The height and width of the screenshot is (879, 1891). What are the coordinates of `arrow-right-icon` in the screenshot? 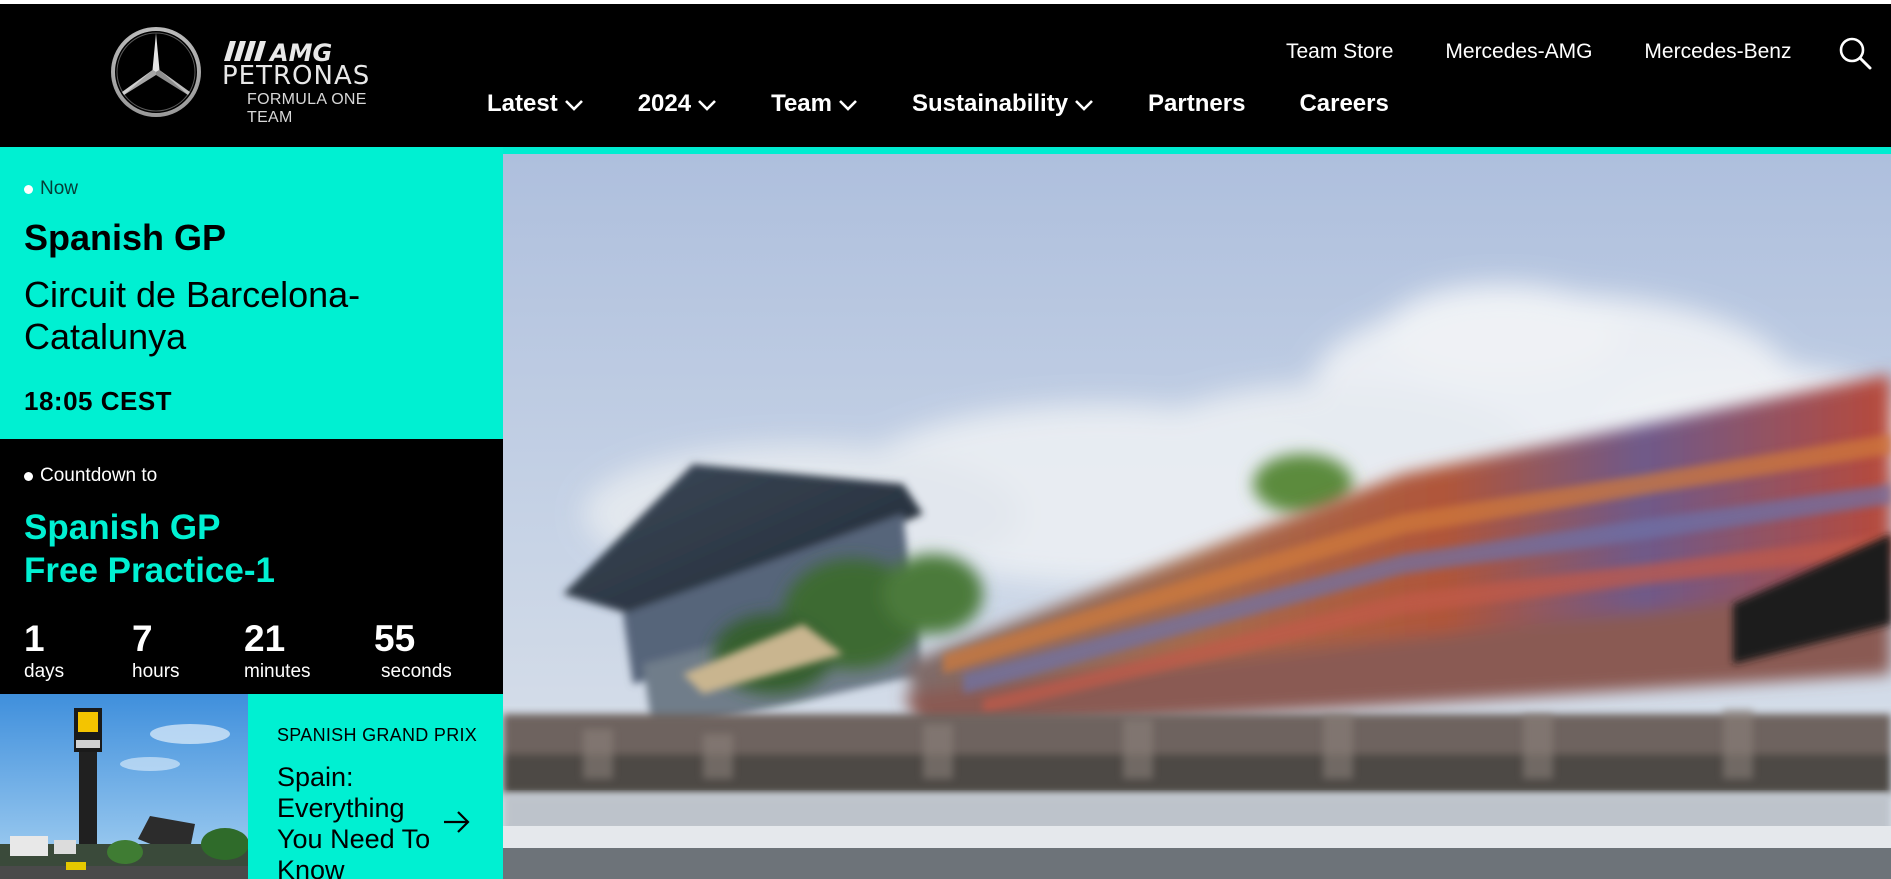 It's located at (456, 822).